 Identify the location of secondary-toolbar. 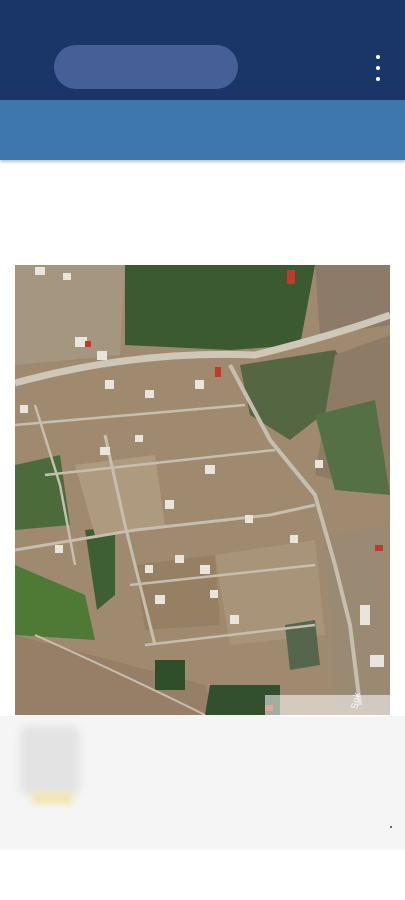
(202, 130).